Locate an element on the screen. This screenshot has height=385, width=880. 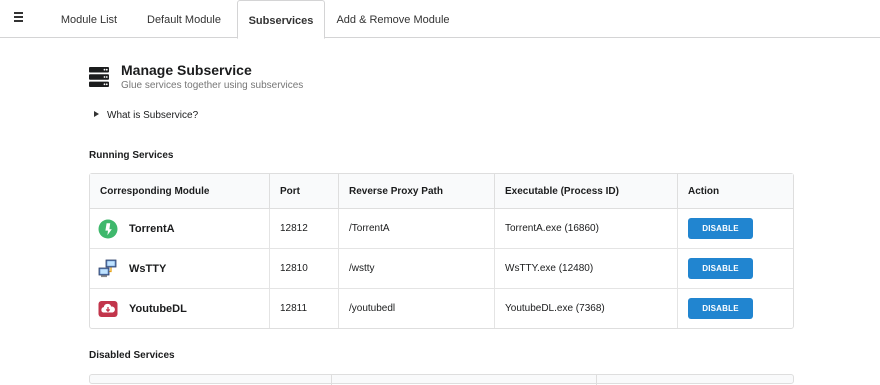
executable-cell: TorrentA.exe (16860) is located at coordinates (585, 229).